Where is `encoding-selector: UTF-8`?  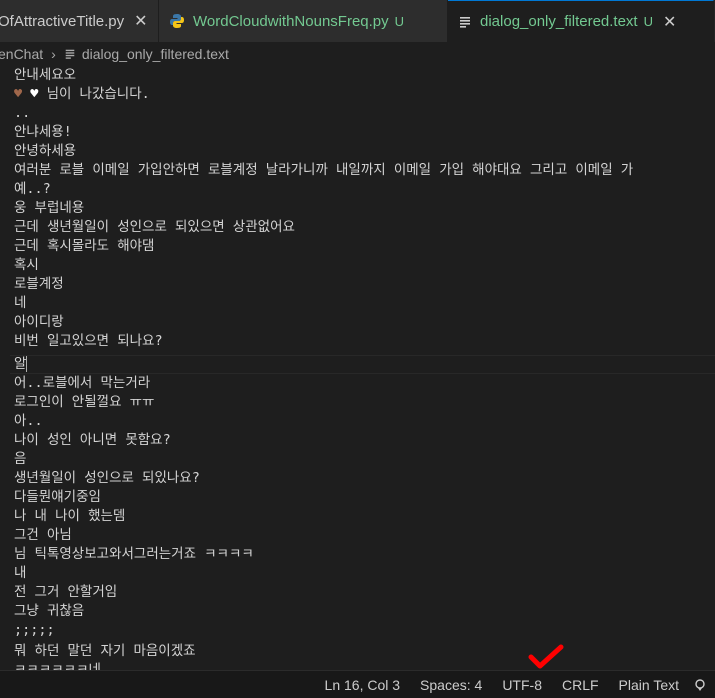
encoding-selector: UTF-8 is located at coordinates (522, 685).